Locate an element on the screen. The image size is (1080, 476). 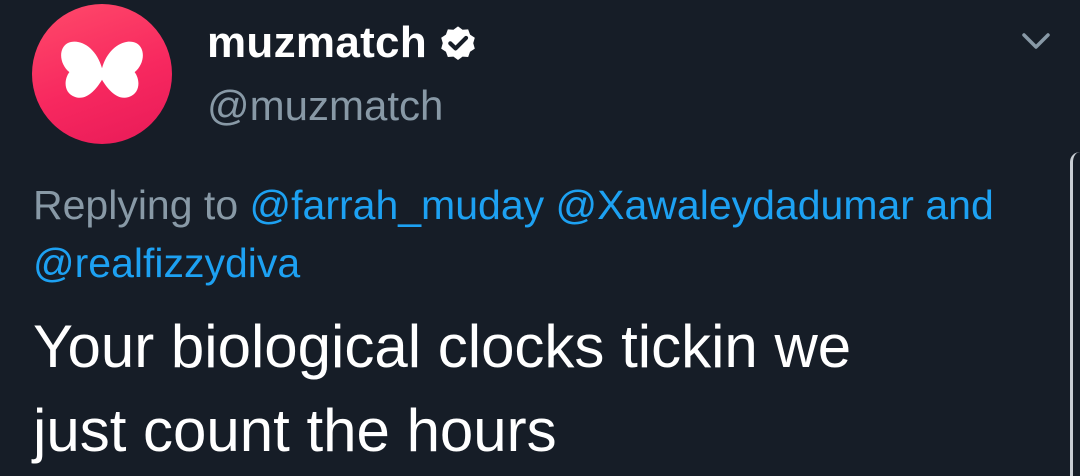
tweet-text-line: Your biological clocks tickin we is located at coordinates (442, 346).